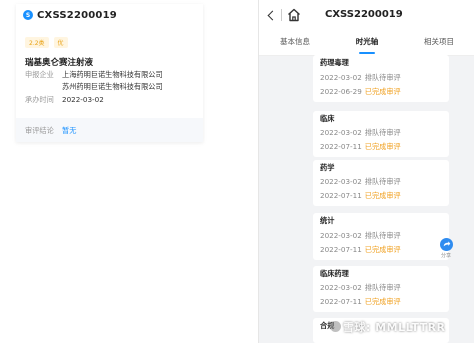  I want to click on timeline-title: 药理毒理, so click(334, 62).